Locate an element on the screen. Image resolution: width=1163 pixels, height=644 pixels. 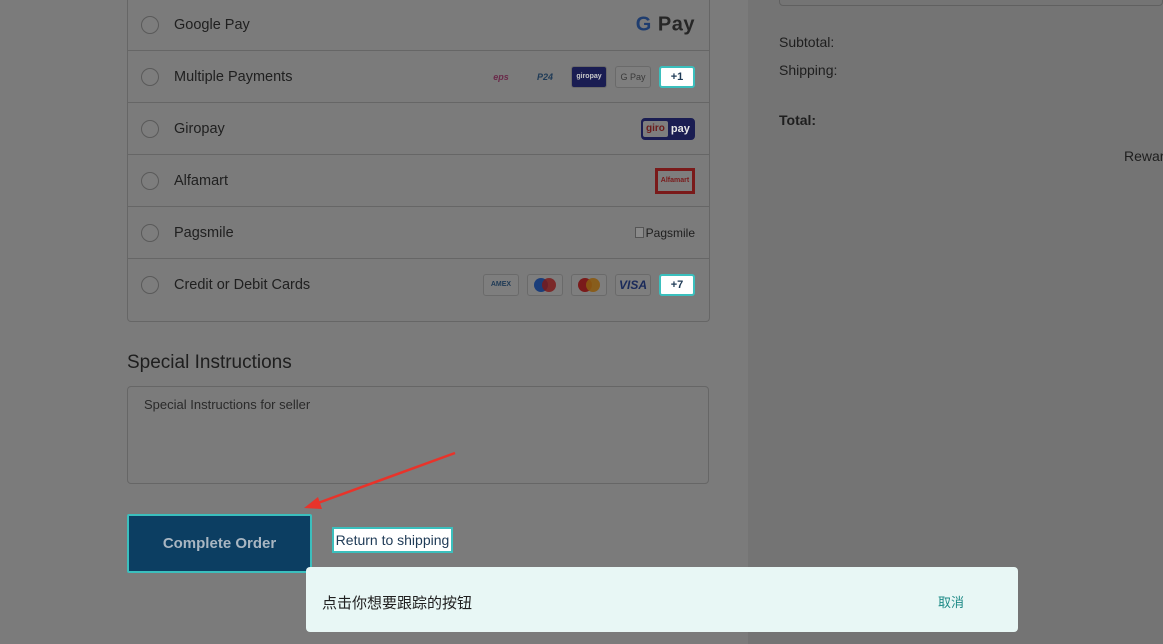
radio-cards is located at coordinates (150, 284).